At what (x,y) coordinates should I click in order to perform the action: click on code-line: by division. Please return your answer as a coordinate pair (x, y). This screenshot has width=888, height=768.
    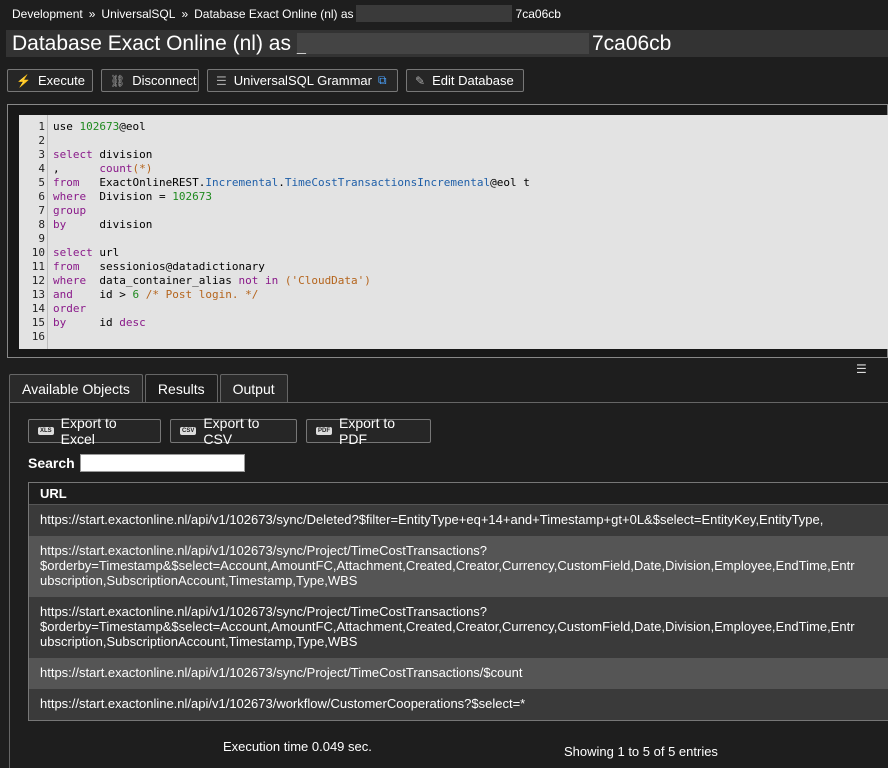
    Looking at the image, I should click on (103, 224).